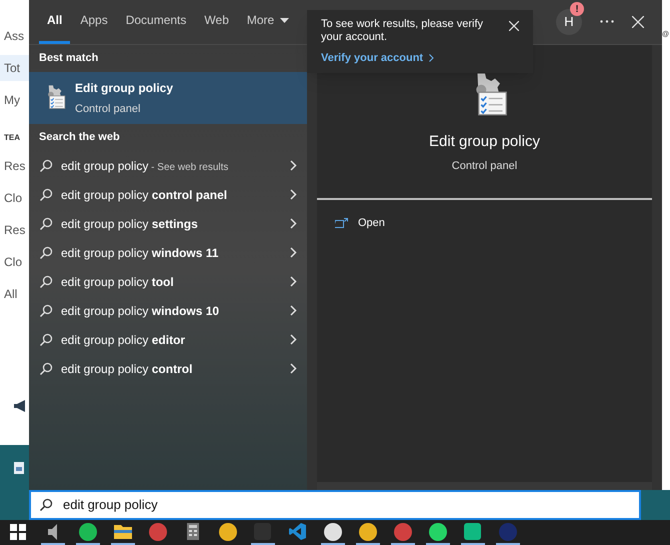  I want to click on open-window-icon, so click(341, 223).